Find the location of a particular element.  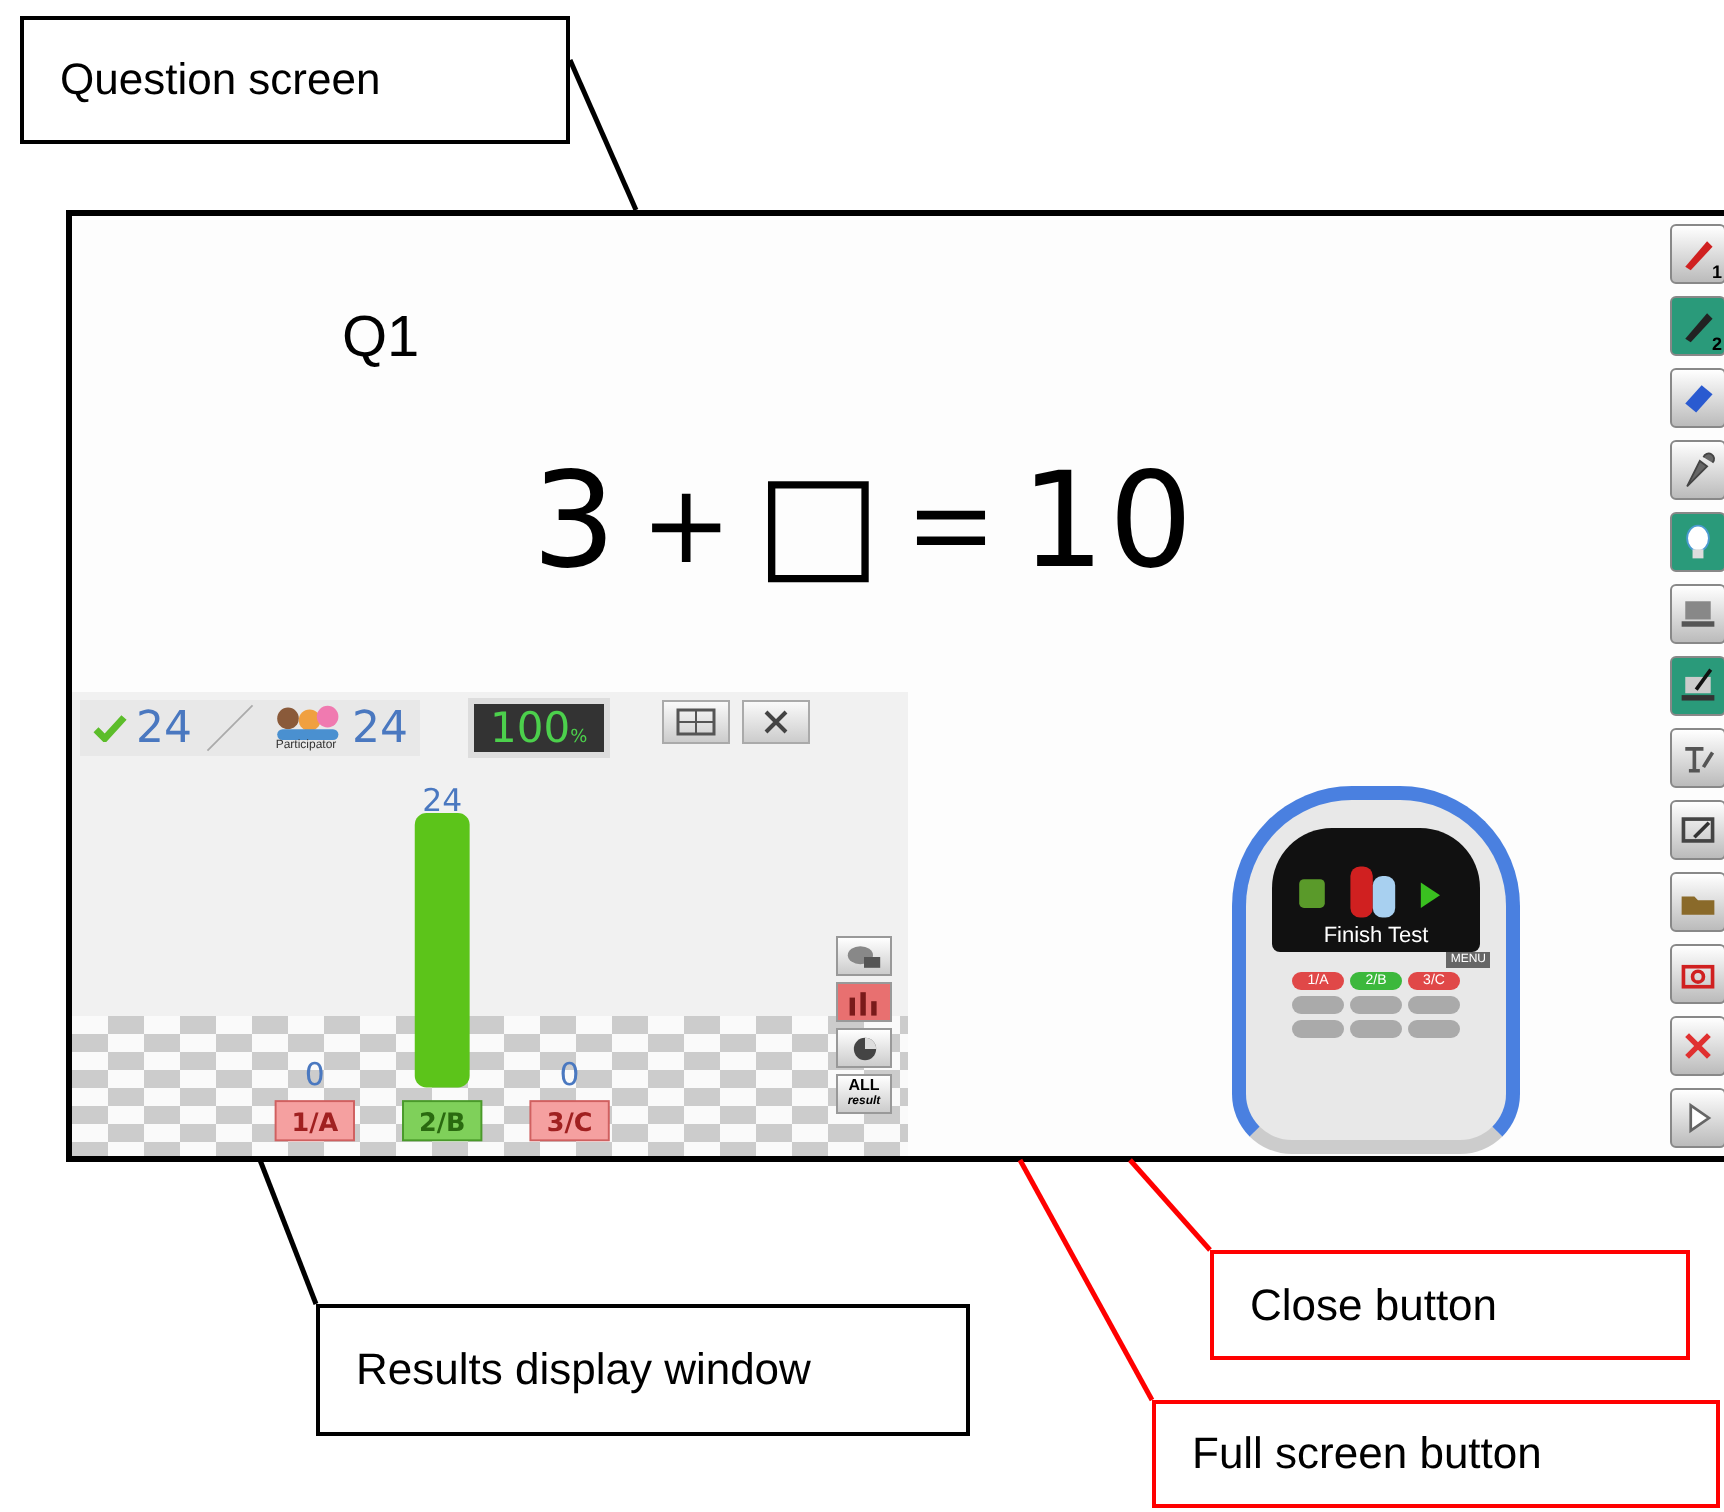

pie-chart-icon is located at coordinates (864, 1048).